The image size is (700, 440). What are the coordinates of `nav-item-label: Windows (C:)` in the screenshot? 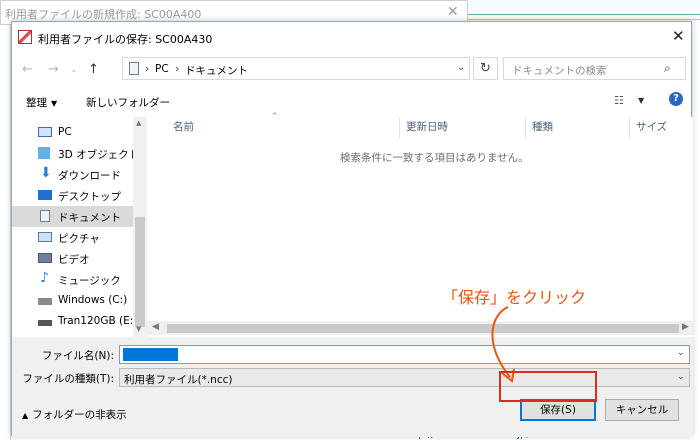 It's located at (93, 300).